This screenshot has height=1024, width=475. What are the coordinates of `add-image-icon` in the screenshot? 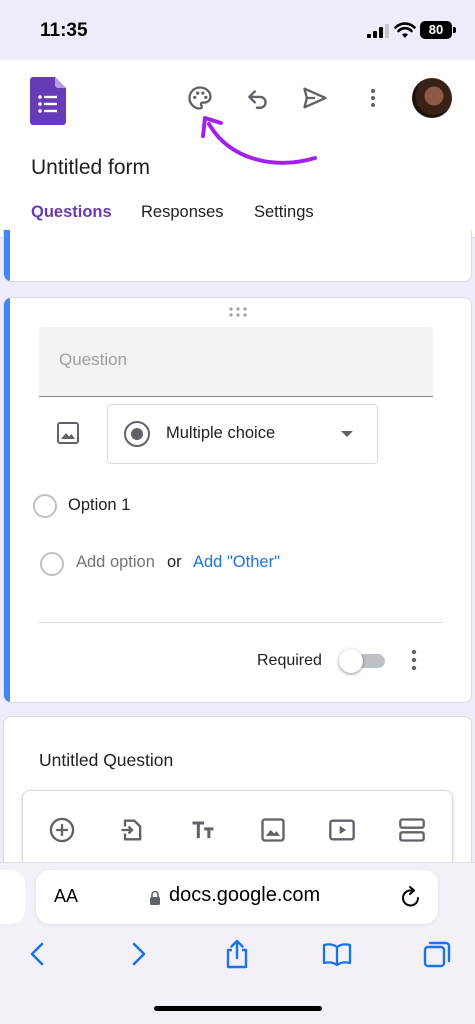 It's located at (68, 433).